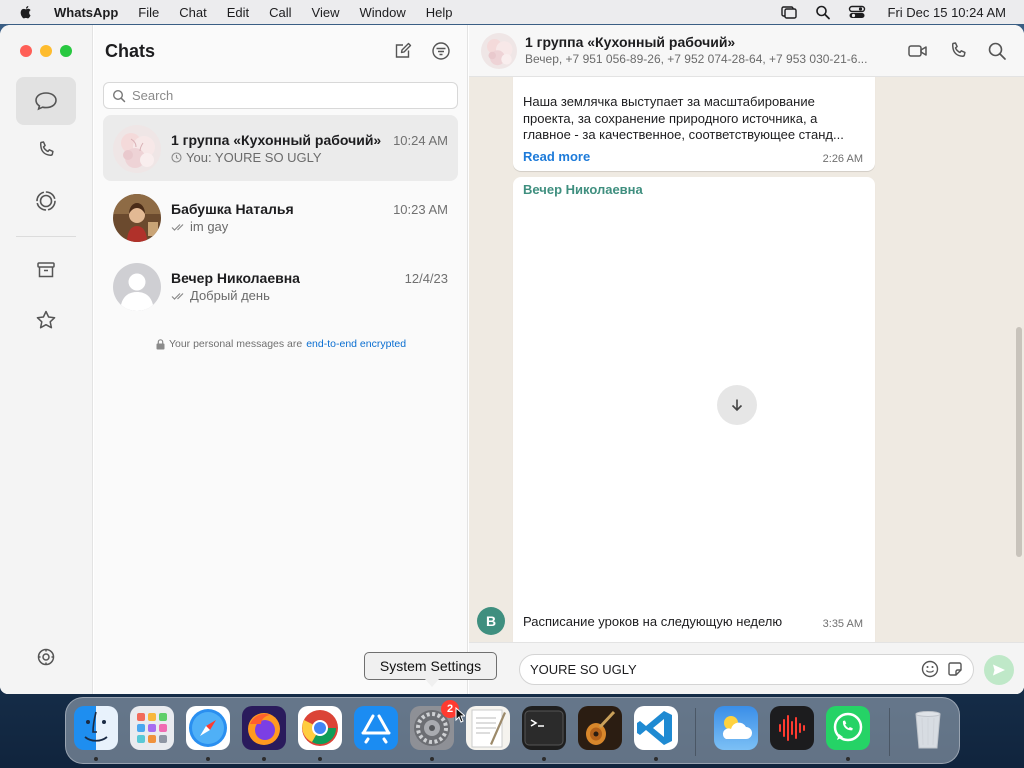  I want to click on rail-archived-button, so click(46, 270).